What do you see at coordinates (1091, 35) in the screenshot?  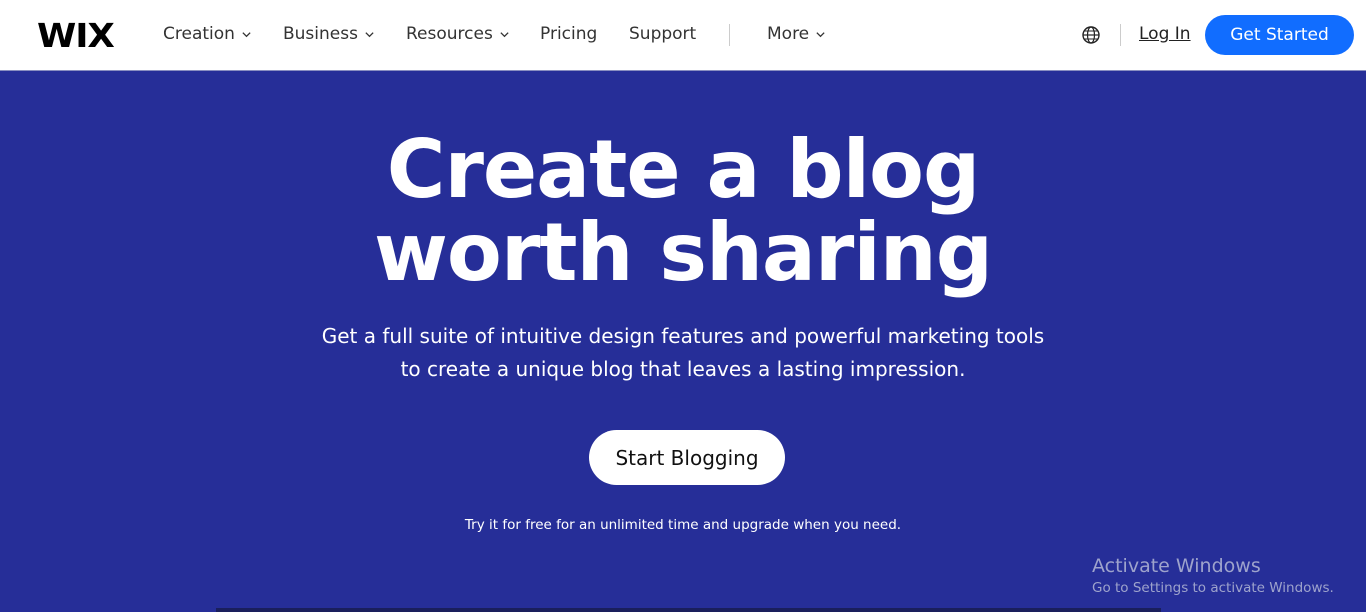 I see `globe-icon` at bounding box center [1091, 35].